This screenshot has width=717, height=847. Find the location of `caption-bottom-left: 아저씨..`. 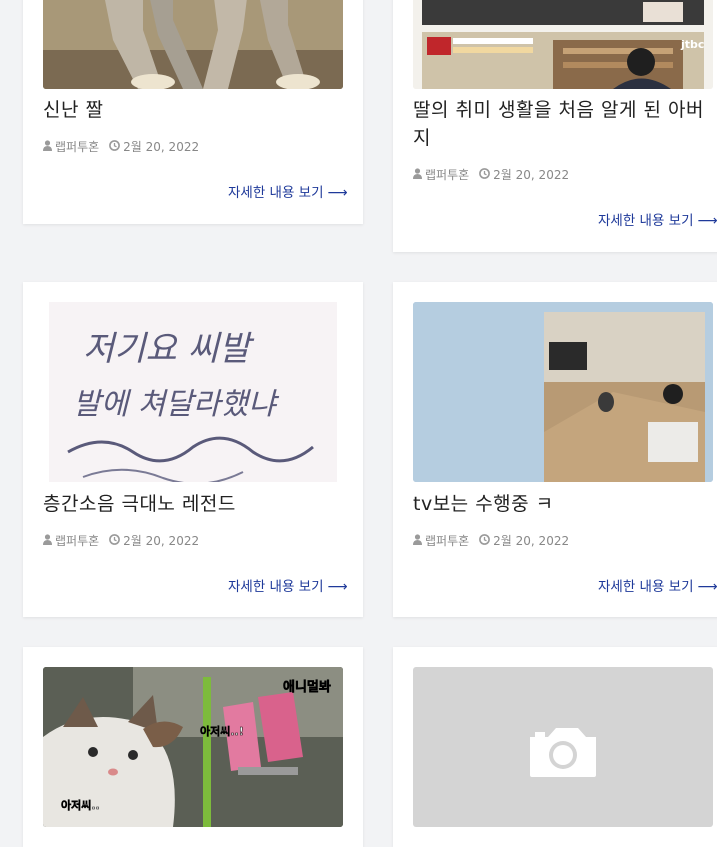

caption-bottom-left: 아저씨.. is located at coordinates (80, 805).